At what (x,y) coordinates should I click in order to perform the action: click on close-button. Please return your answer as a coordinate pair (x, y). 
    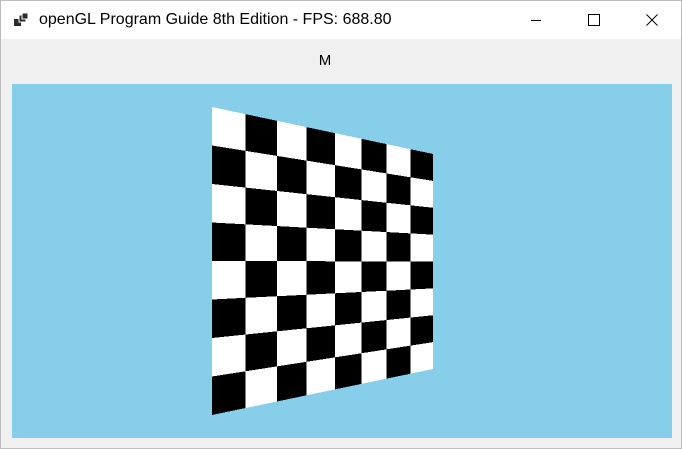
    Looking at the image, I should click on (652, 20).